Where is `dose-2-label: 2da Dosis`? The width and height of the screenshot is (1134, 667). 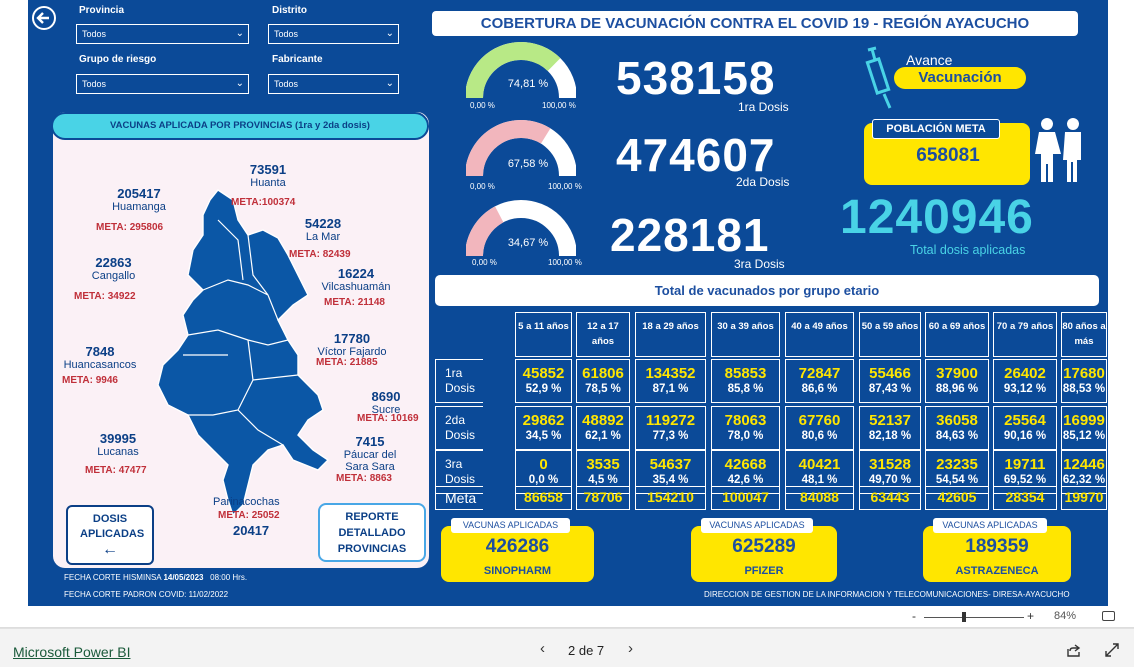
dose-2-label: 2da Dosis is located at coordinates (763, 182).